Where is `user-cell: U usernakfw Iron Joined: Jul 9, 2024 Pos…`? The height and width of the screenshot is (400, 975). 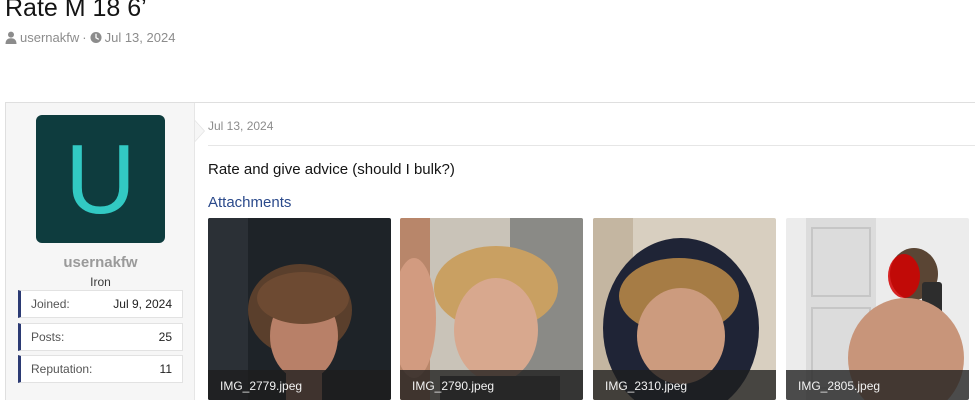
user-cell: U usernakfw Iron Joined: Jul 9, 2024 Pos… is located at coordinates (100, 251).